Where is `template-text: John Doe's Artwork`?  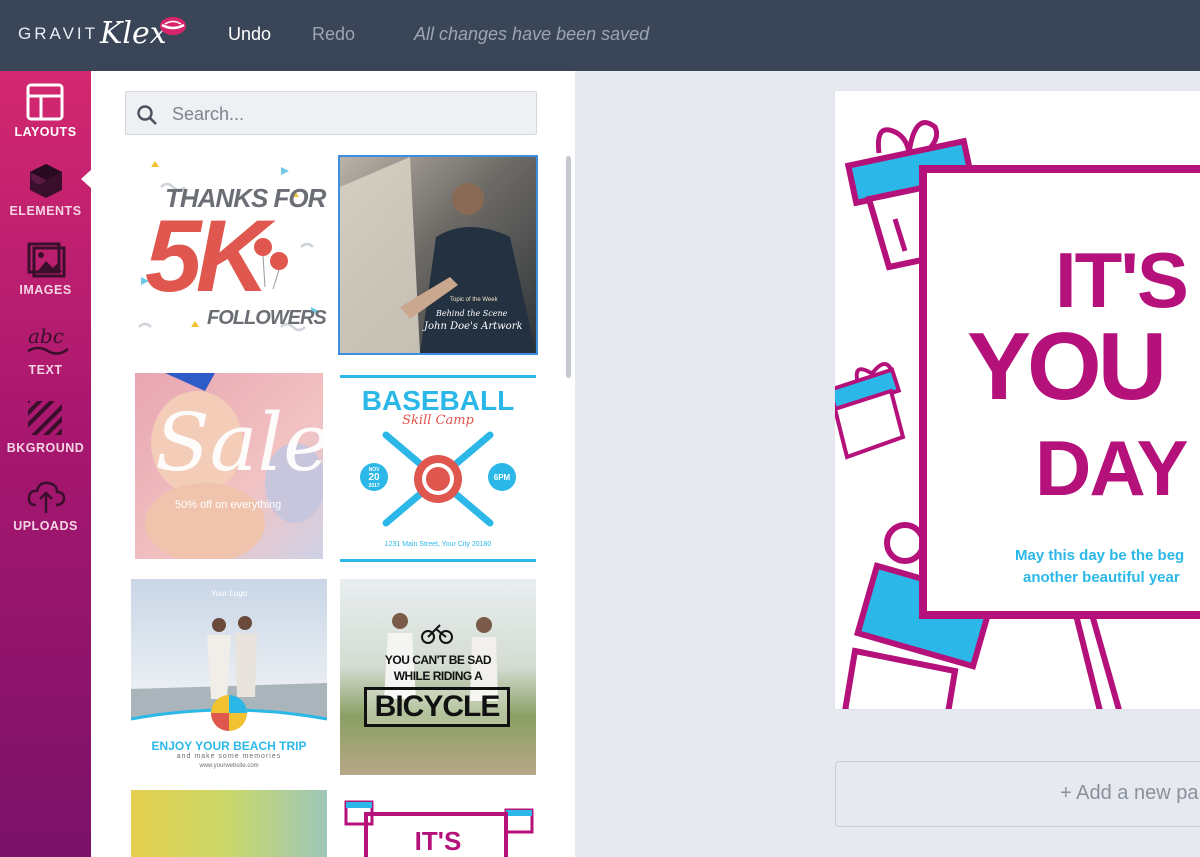
template-text: John Doe's Artwork is located at coordinates (473, 326).